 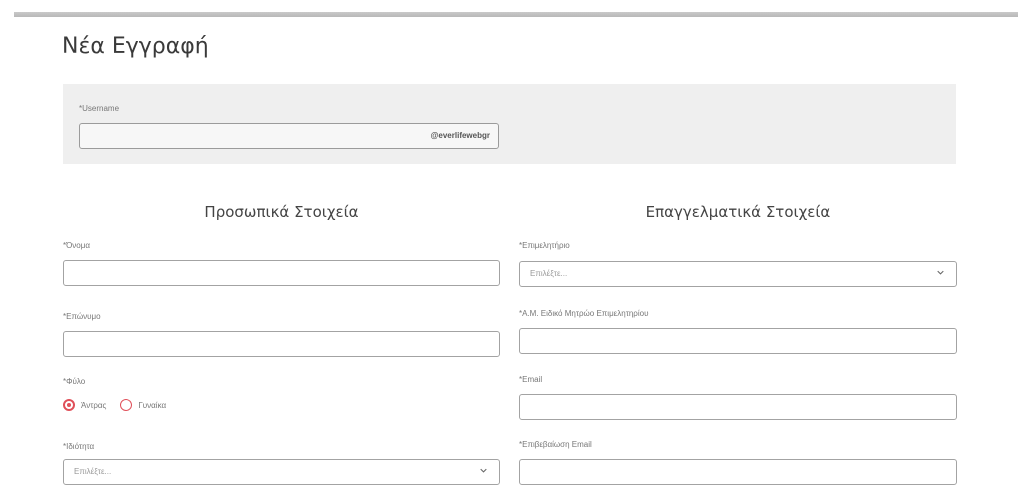 What do you see at coordinates (126, 405) in the screenshot?
I see `radio-unchecked-icon` at bounding box center [126, 405].